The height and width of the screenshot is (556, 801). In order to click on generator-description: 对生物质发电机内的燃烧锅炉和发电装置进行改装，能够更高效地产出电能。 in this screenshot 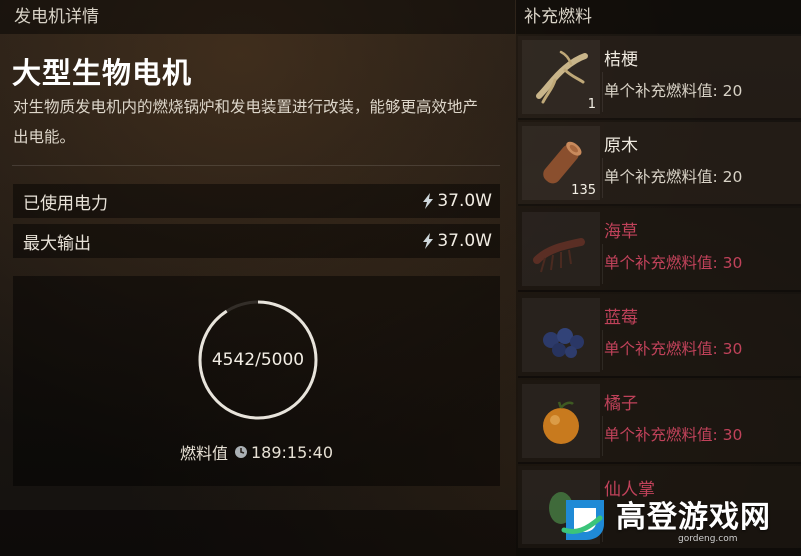, I will do `click(246, 122)`.